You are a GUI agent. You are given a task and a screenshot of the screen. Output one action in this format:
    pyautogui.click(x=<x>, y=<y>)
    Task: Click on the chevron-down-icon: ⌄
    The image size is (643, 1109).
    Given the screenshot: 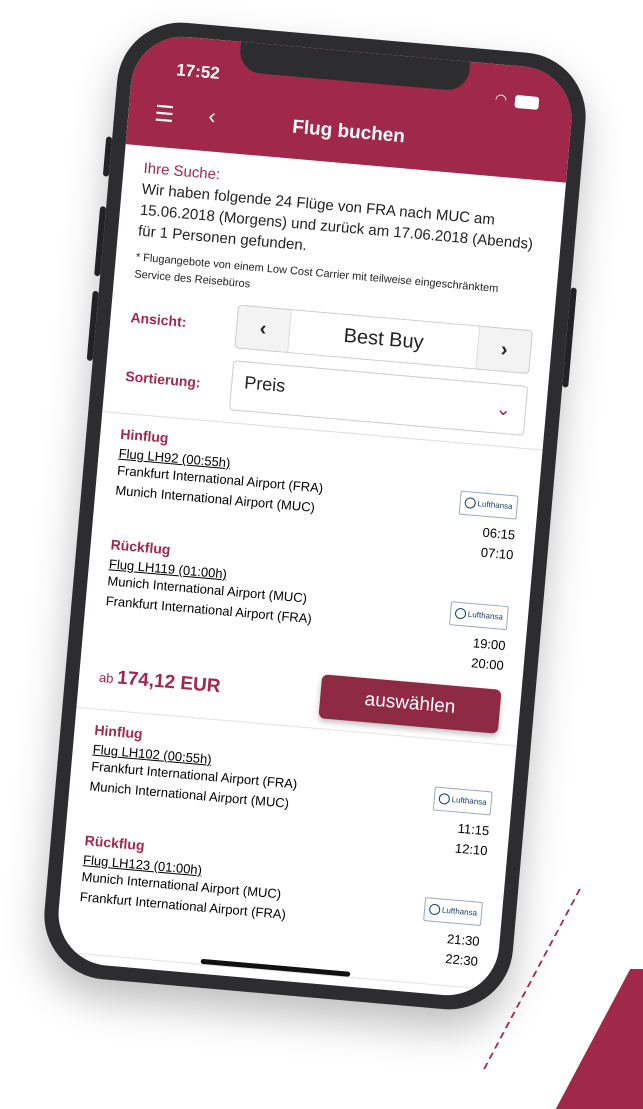 What is the action you would take?
    pyautogui.click(x=503, y=409)
    